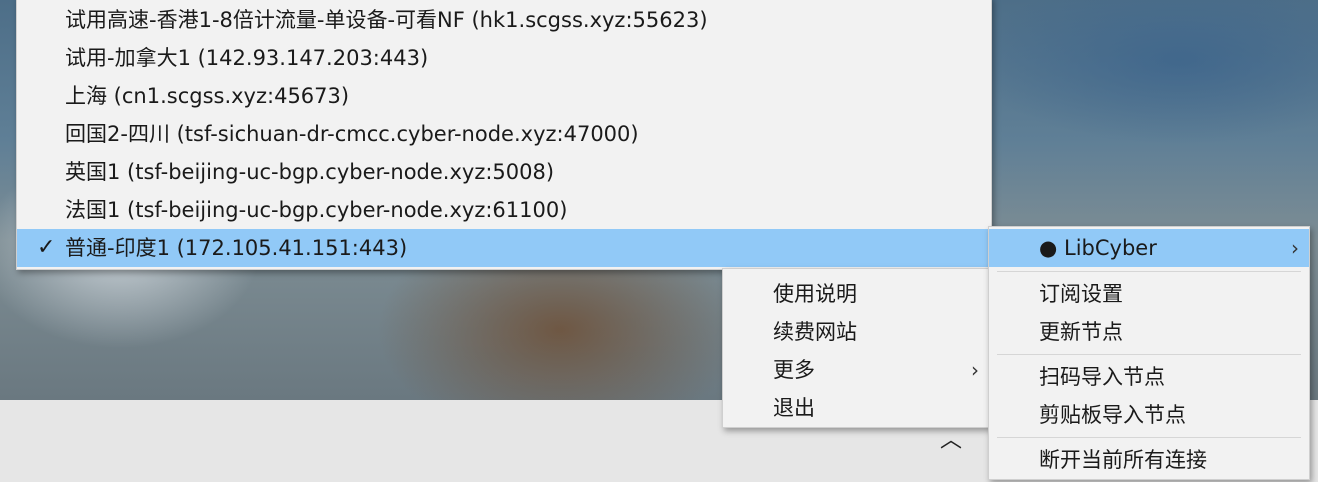 The width and height of the screenshot is (1318, 482). What do you see at coordinates (46, 247) in the screenshot?
I see `checkmark-icon: ✓` at bounding box center [46, 247].